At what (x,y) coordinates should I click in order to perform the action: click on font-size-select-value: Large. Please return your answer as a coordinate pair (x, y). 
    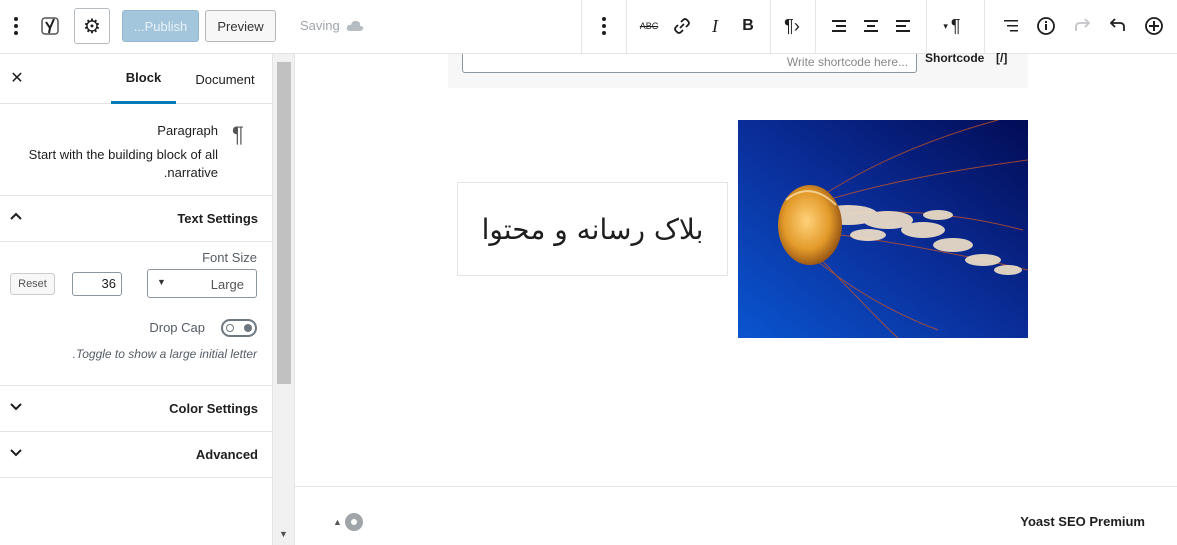
    Looking at the image, I should click on (227, 284).